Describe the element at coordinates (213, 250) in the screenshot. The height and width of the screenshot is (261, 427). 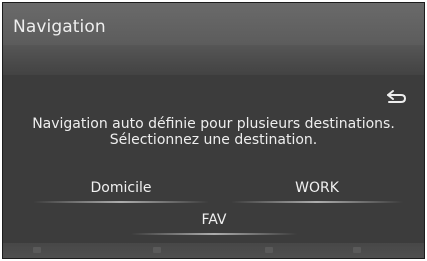
I see `footer-bar` at that location.